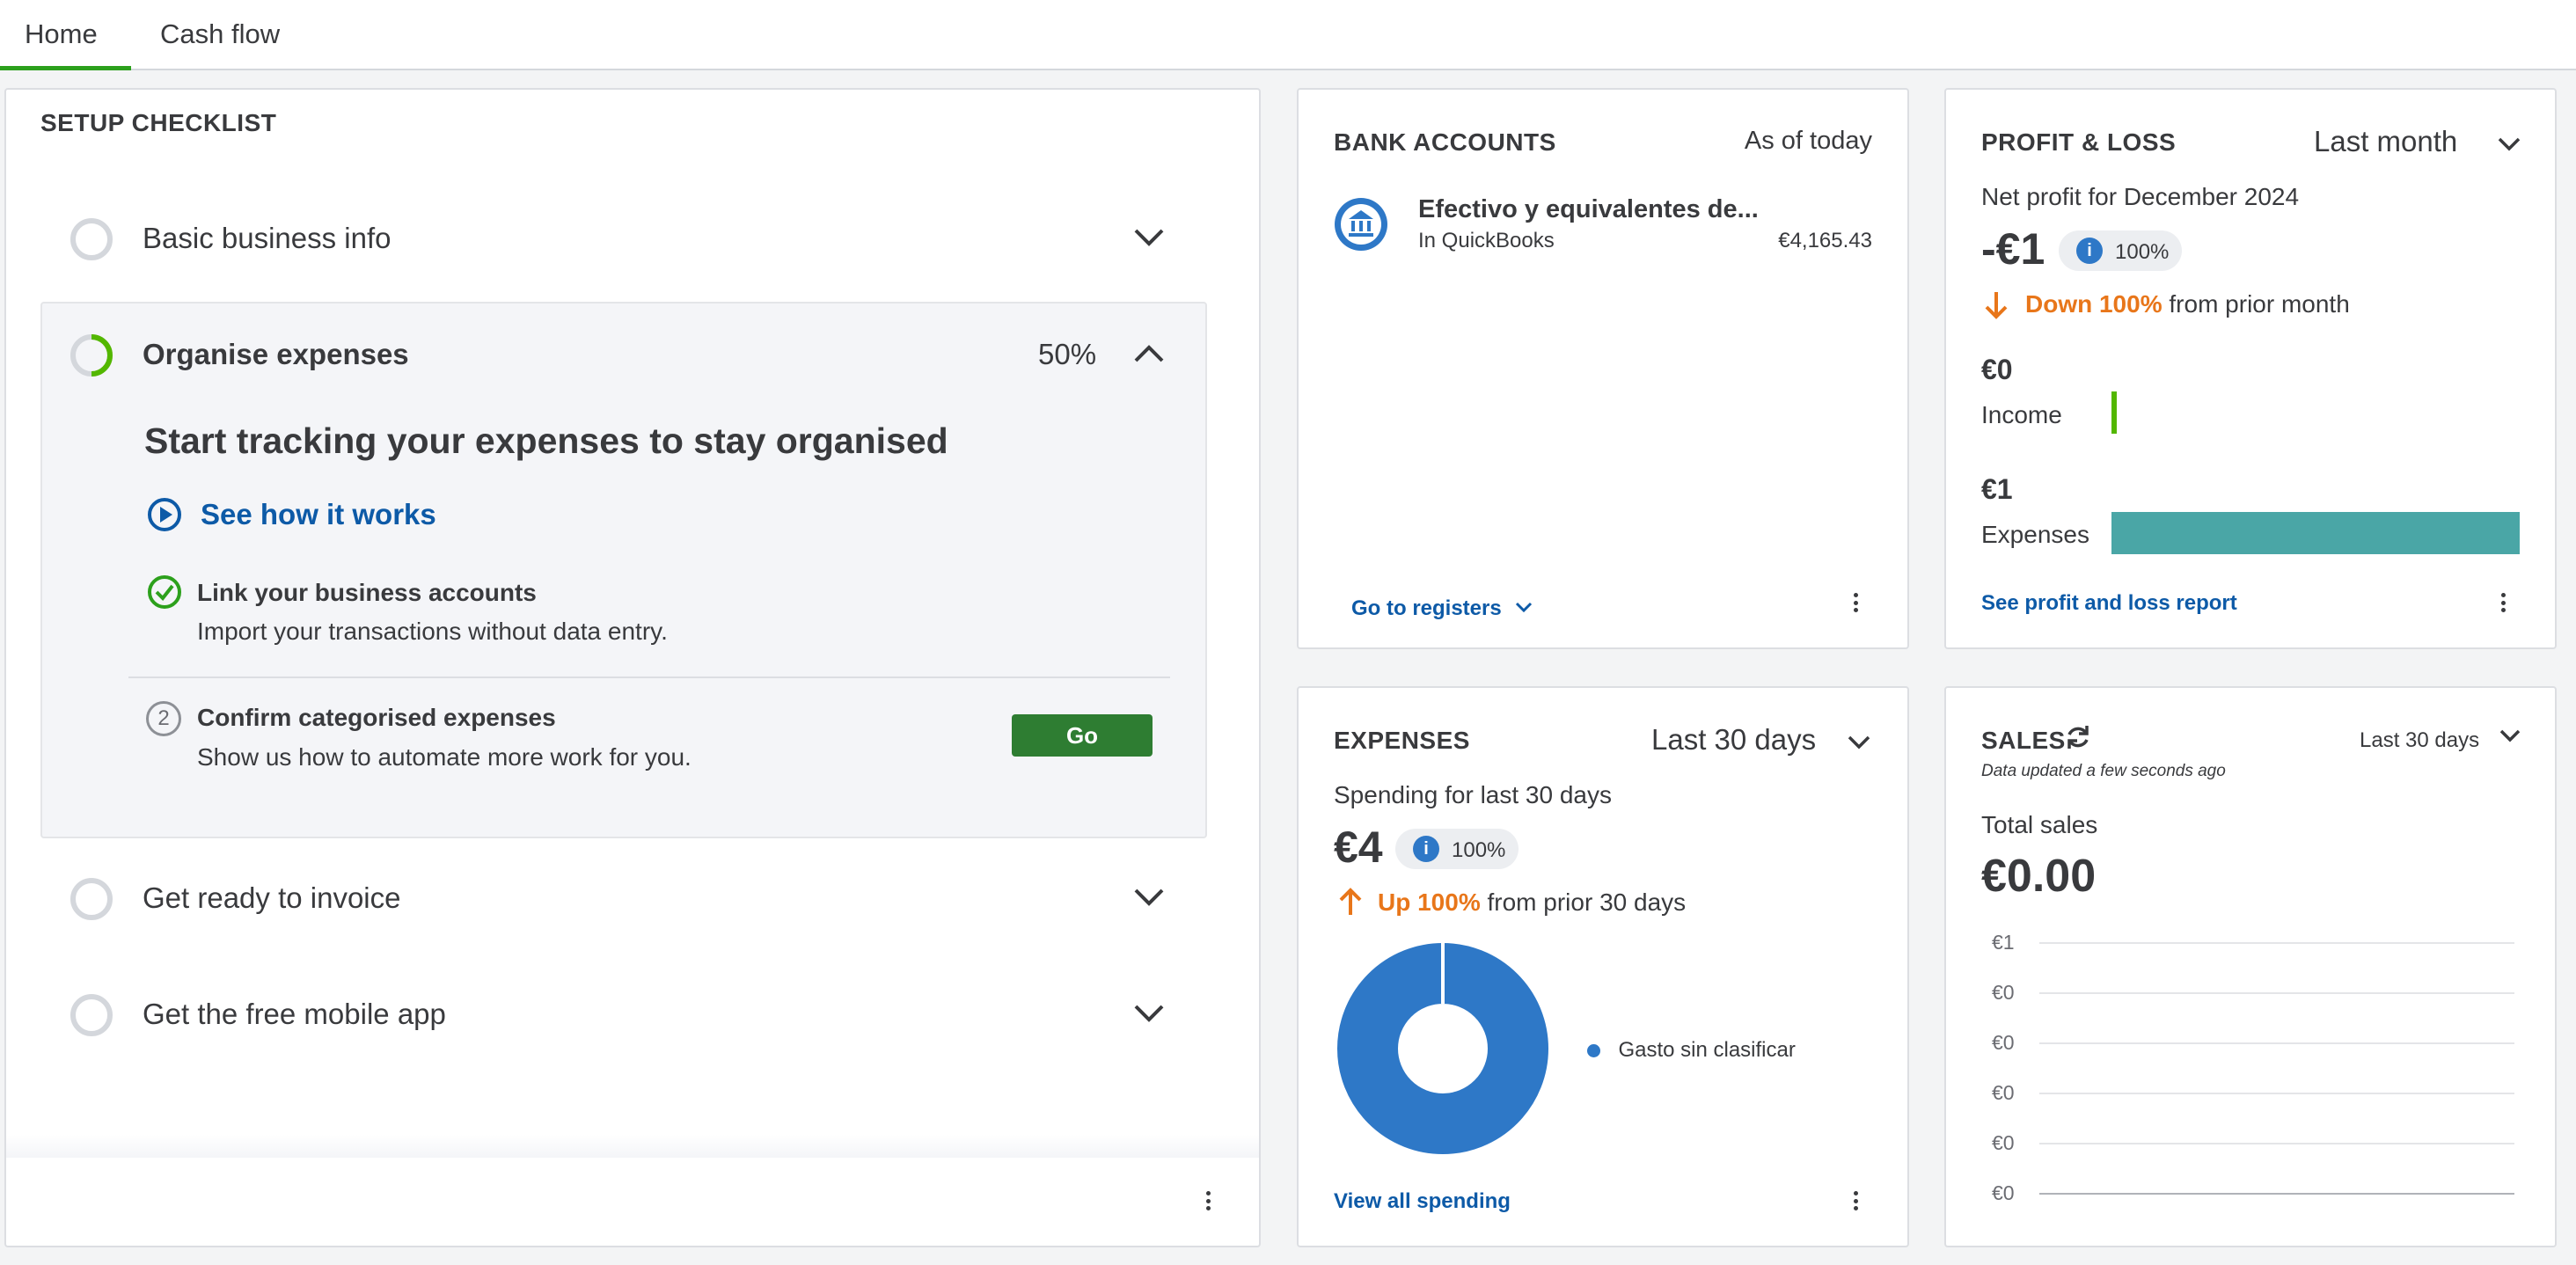 The width and height of the screenshot is (2576, 1265). Describe the element at coordinates (1358, 847) in the screenshot. I see `spending-value: €4` at that location.